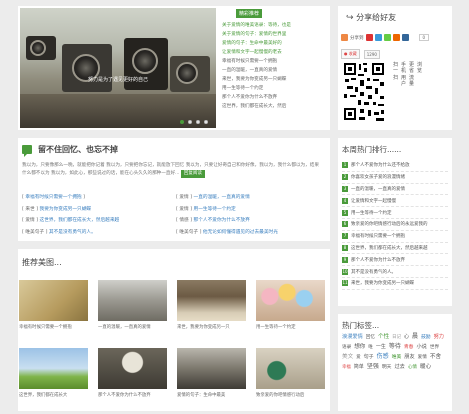  I want to click on hot-item: 3 一直的温暖，一直真的爱情, so click(395, 190).